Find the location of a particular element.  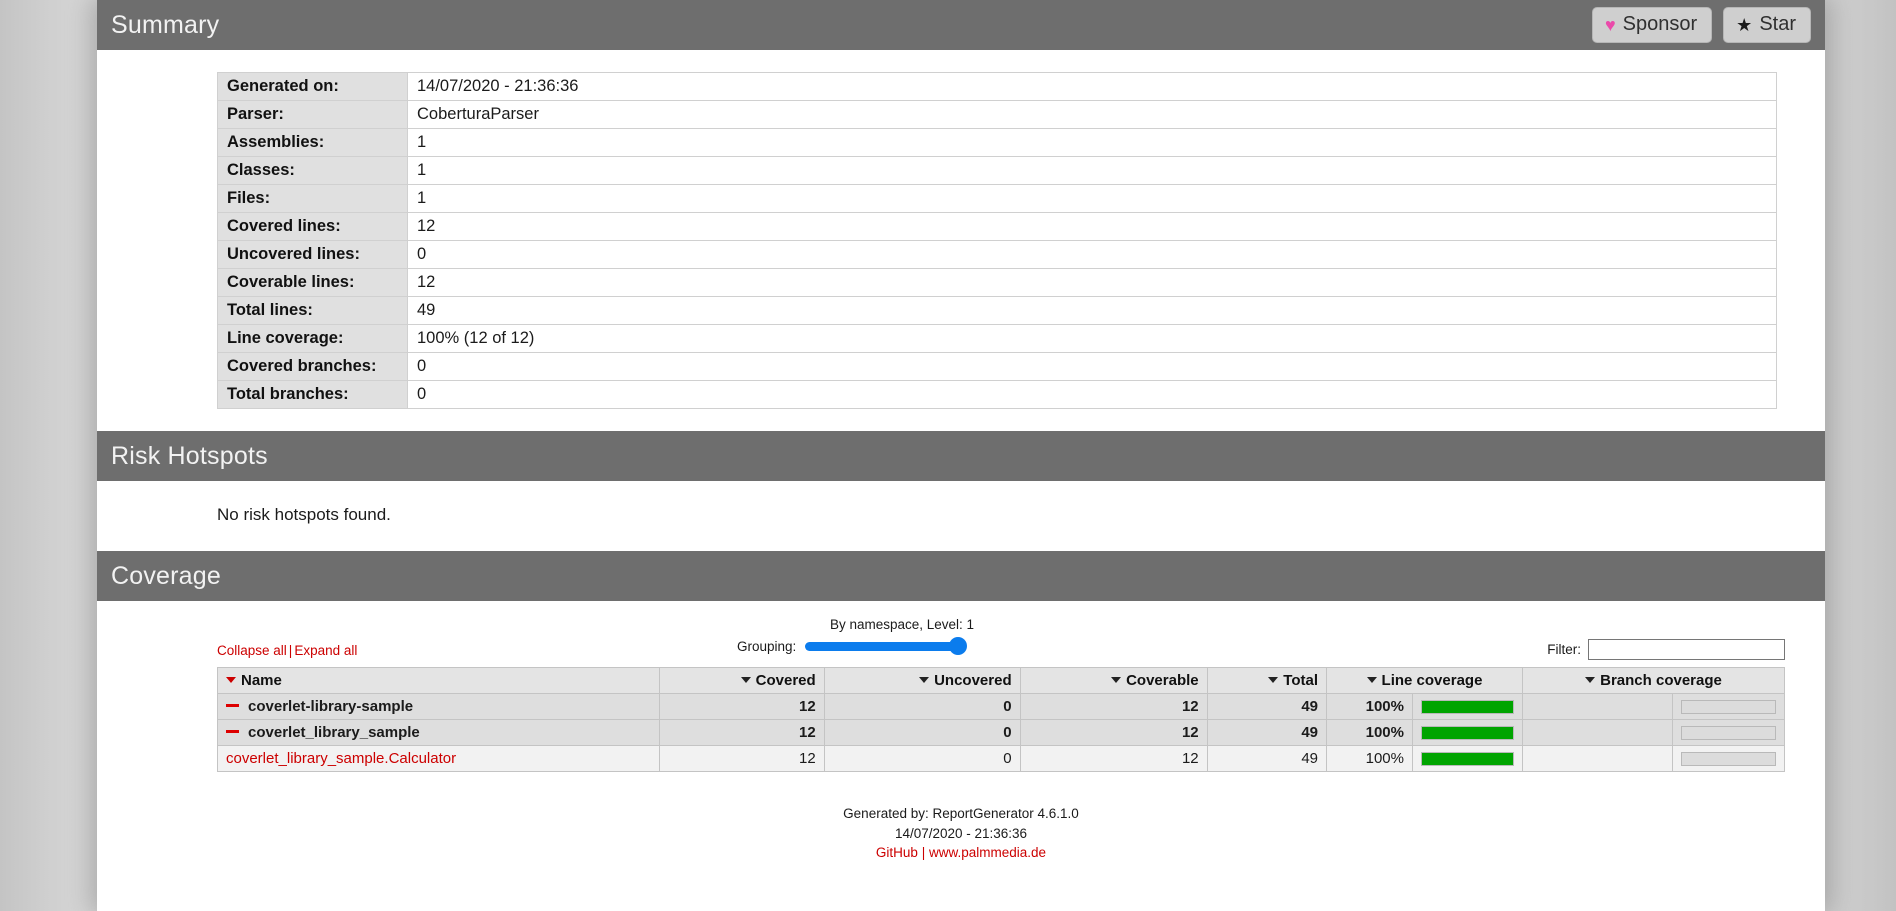

collapse-expand-links: Collapse all | Expand all is located at coordinates (287, 650).